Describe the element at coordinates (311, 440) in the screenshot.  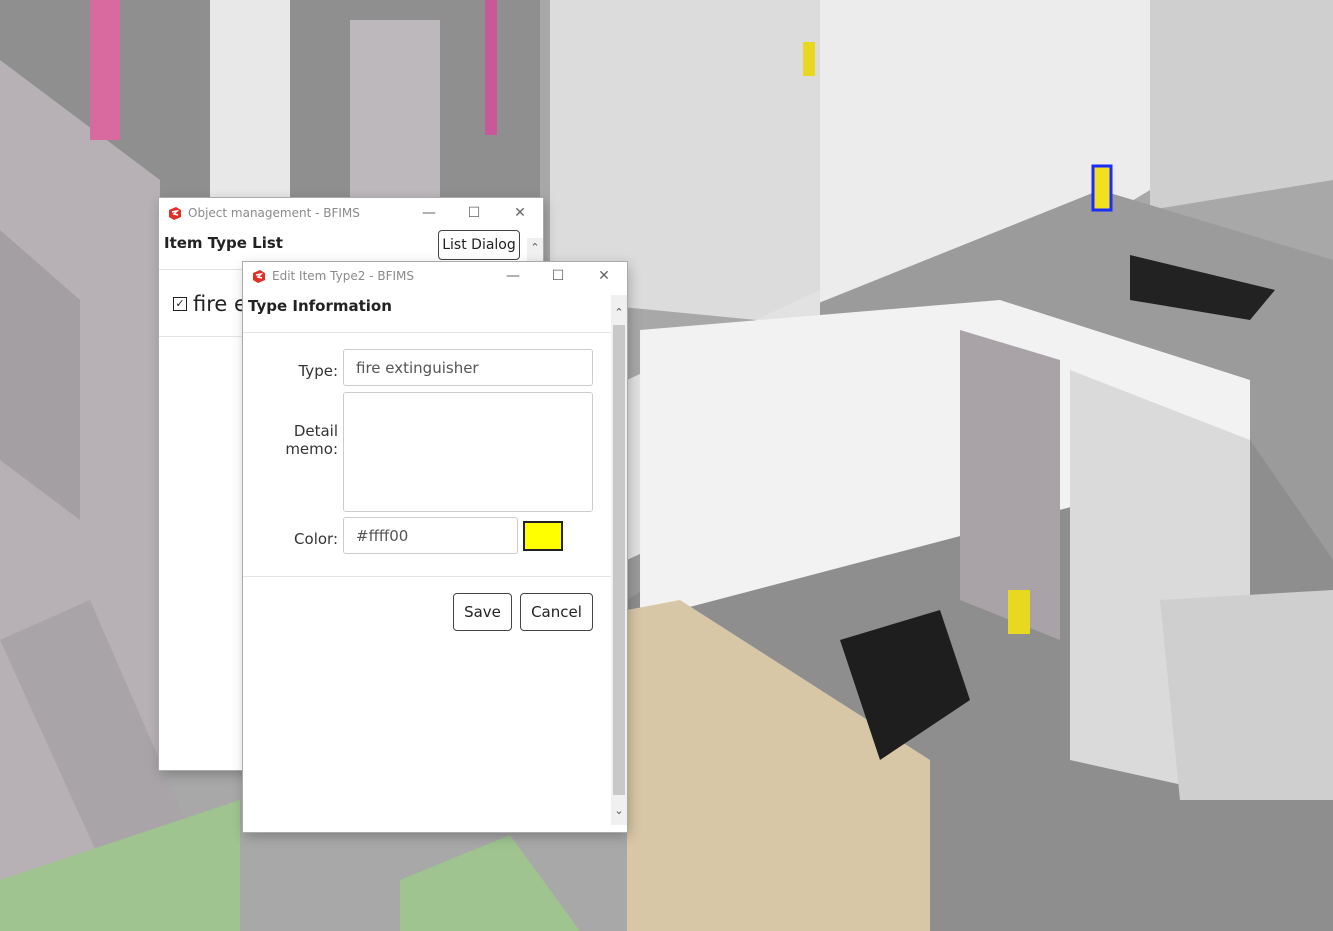
I see `detail-memo-label: Detail memo:` at that location.